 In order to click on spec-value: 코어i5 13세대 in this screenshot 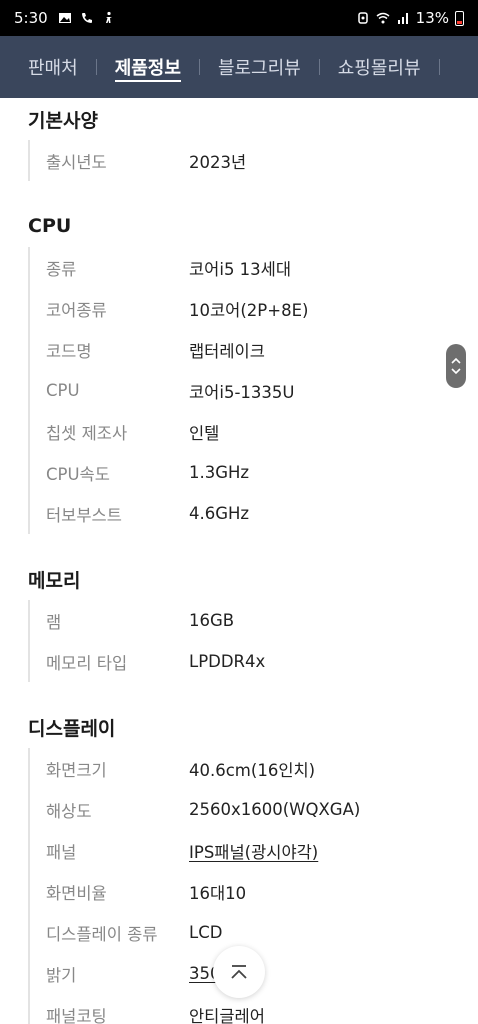, I will do `click(240, 269)`.